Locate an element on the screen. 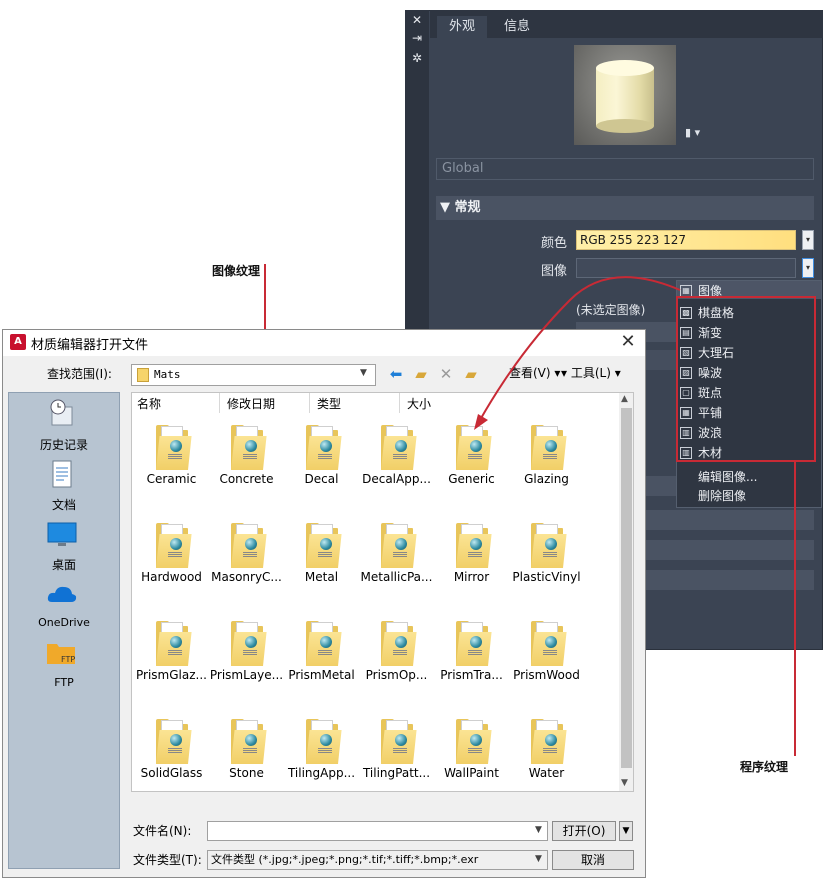 The height and width of the screenshot is (880, 826). document-icon is located at coordinates (62, 475).